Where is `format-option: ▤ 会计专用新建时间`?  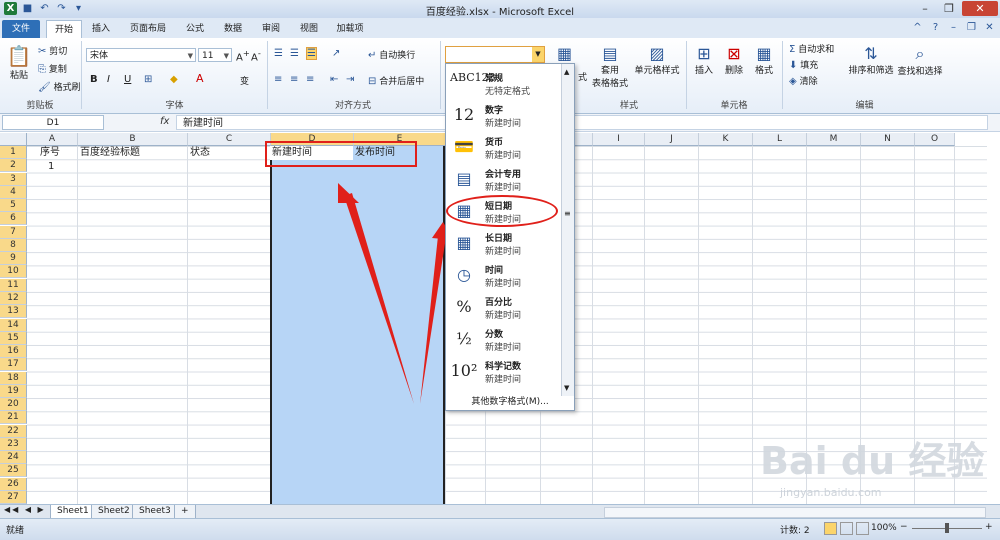
format-option: ▤ 会计专用新建时间 is located at coordinates (505, 180).